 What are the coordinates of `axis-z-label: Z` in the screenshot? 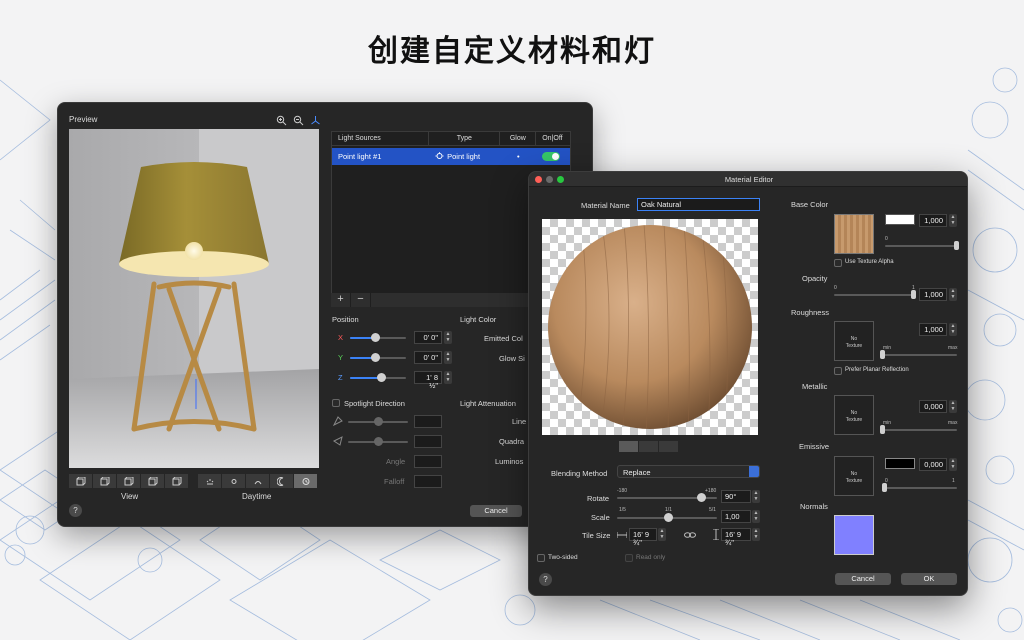 It's located at (340, 377).